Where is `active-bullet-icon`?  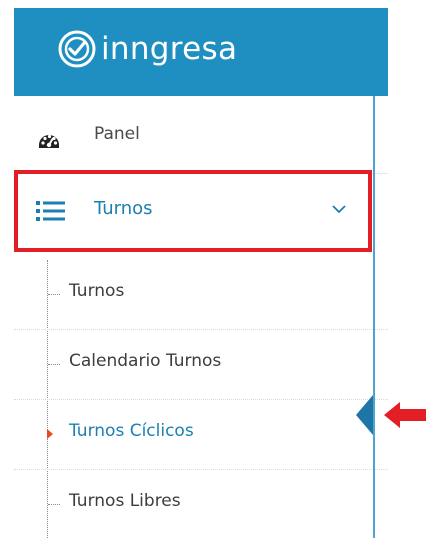 active-bullet-icon is located at coordinates (50, 434).